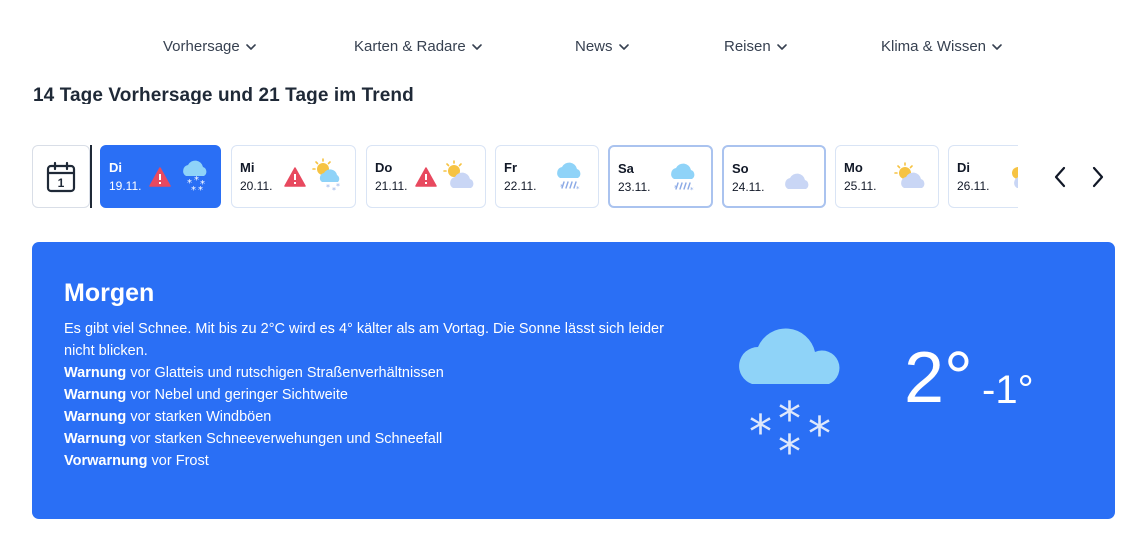 The image size is (1137, 551). I want to click on nav-item-label: Klima & Wissen, so click(934, 46).